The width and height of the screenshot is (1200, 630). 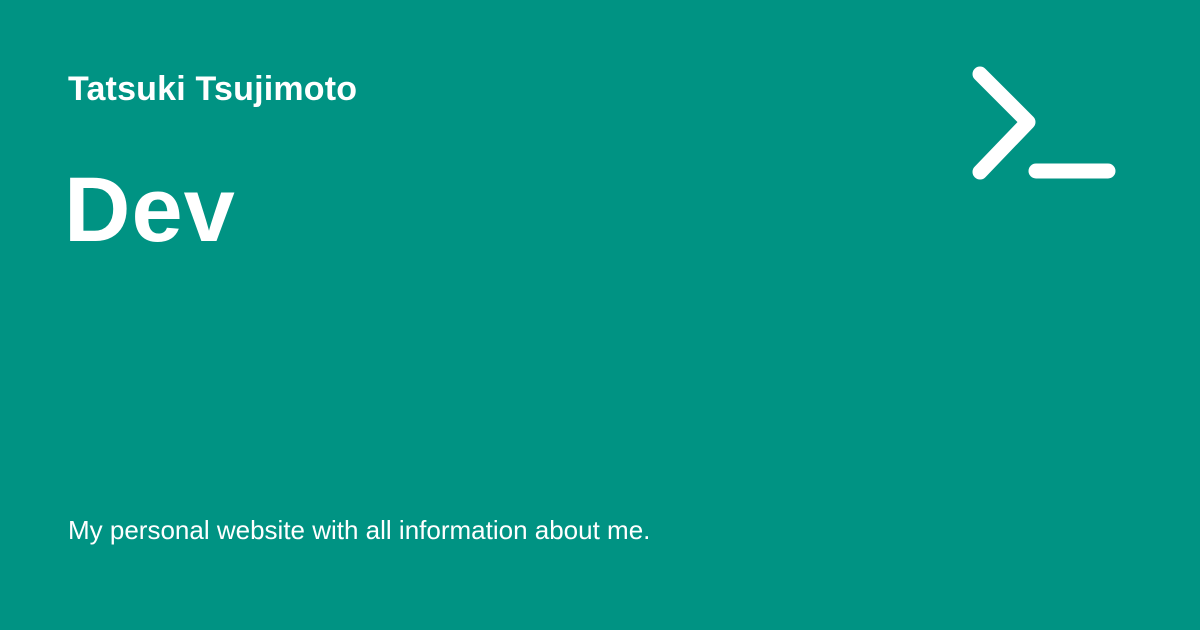 What do you see at coordinates (1044, 123) in the screenshot?
I see `terminal-prompt-icon` at bounding box center [1044, 123].